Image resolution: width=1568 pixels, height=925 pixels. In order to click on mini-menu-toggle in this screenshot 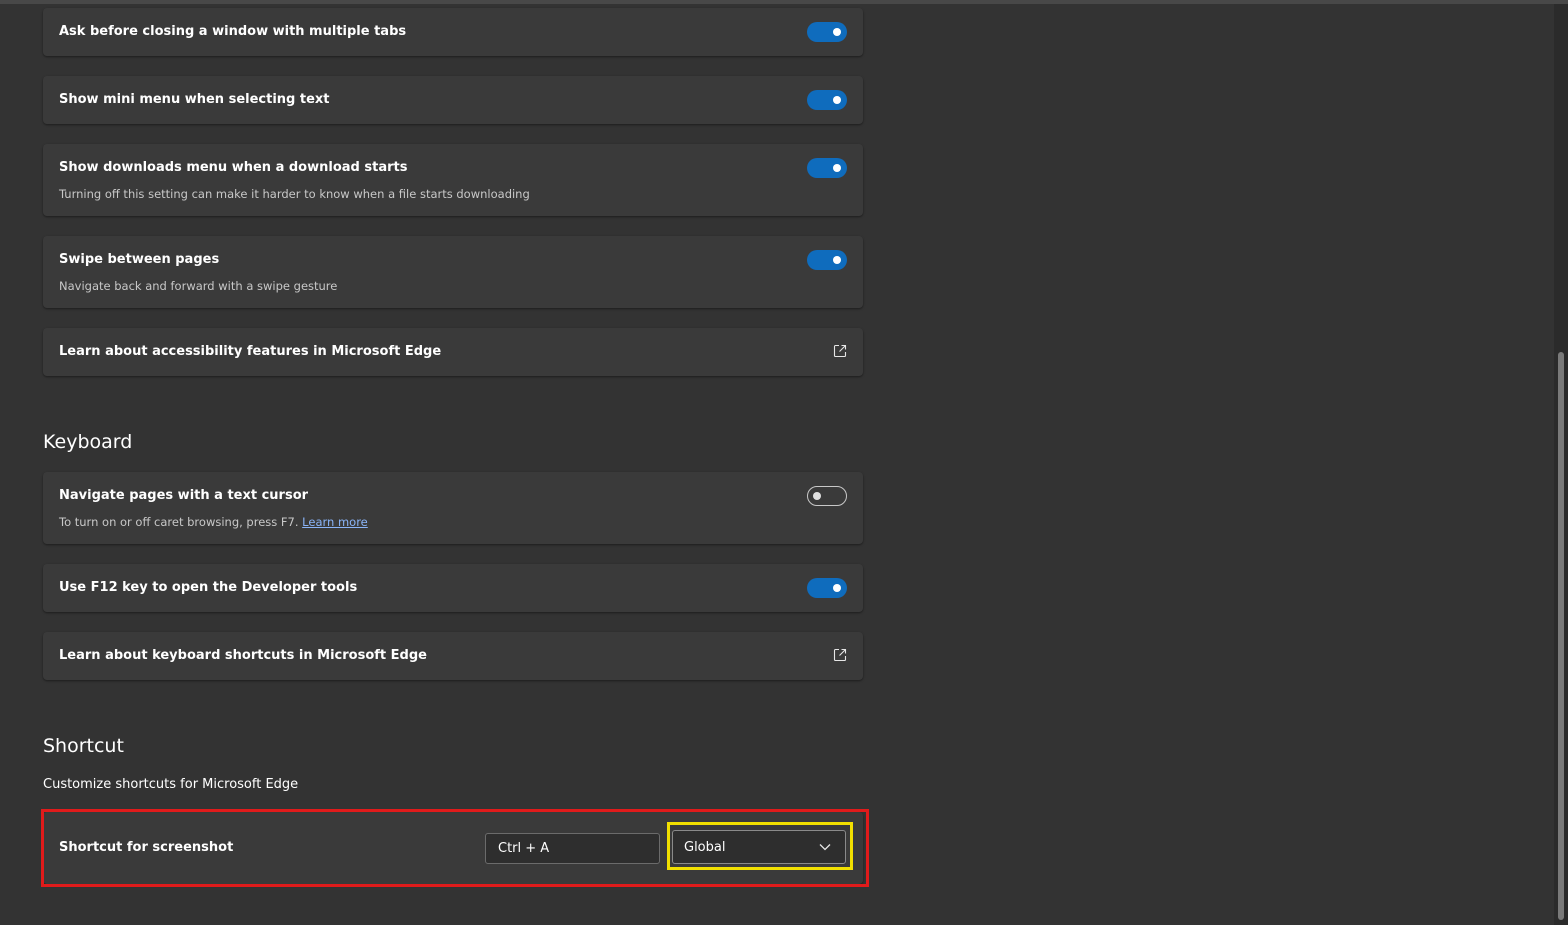, I will do `click(827, 100)`.